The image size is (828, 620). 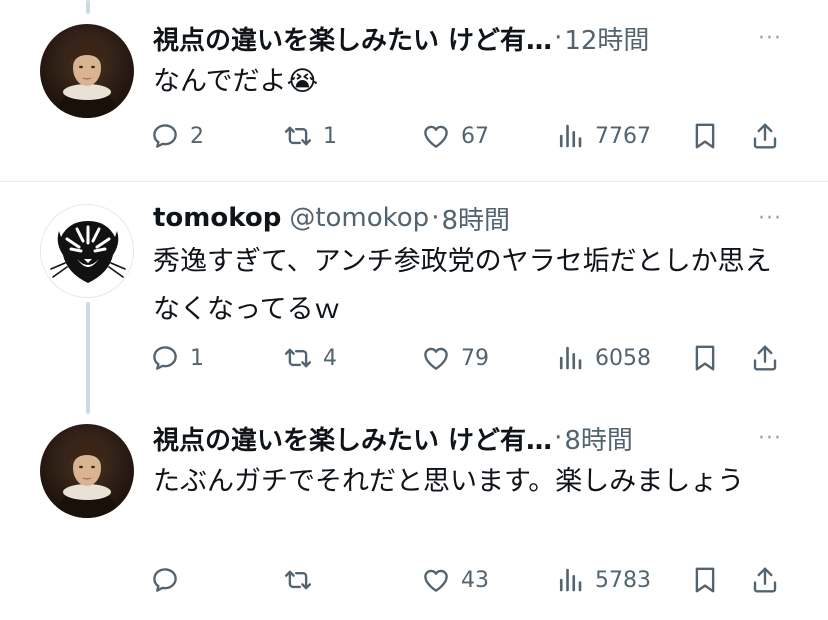 I want to click on display-name: tomokop, so click(x=217, y=218).